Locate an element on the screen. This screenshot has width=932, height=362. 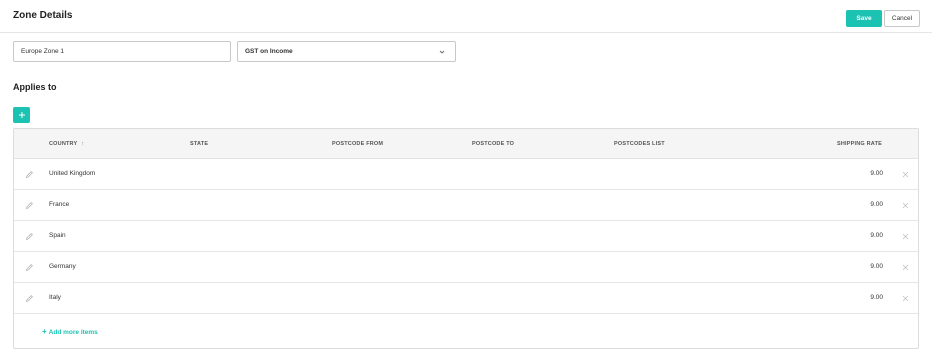
table-row: Spain 9.00 is located at coordinates (466, 236).